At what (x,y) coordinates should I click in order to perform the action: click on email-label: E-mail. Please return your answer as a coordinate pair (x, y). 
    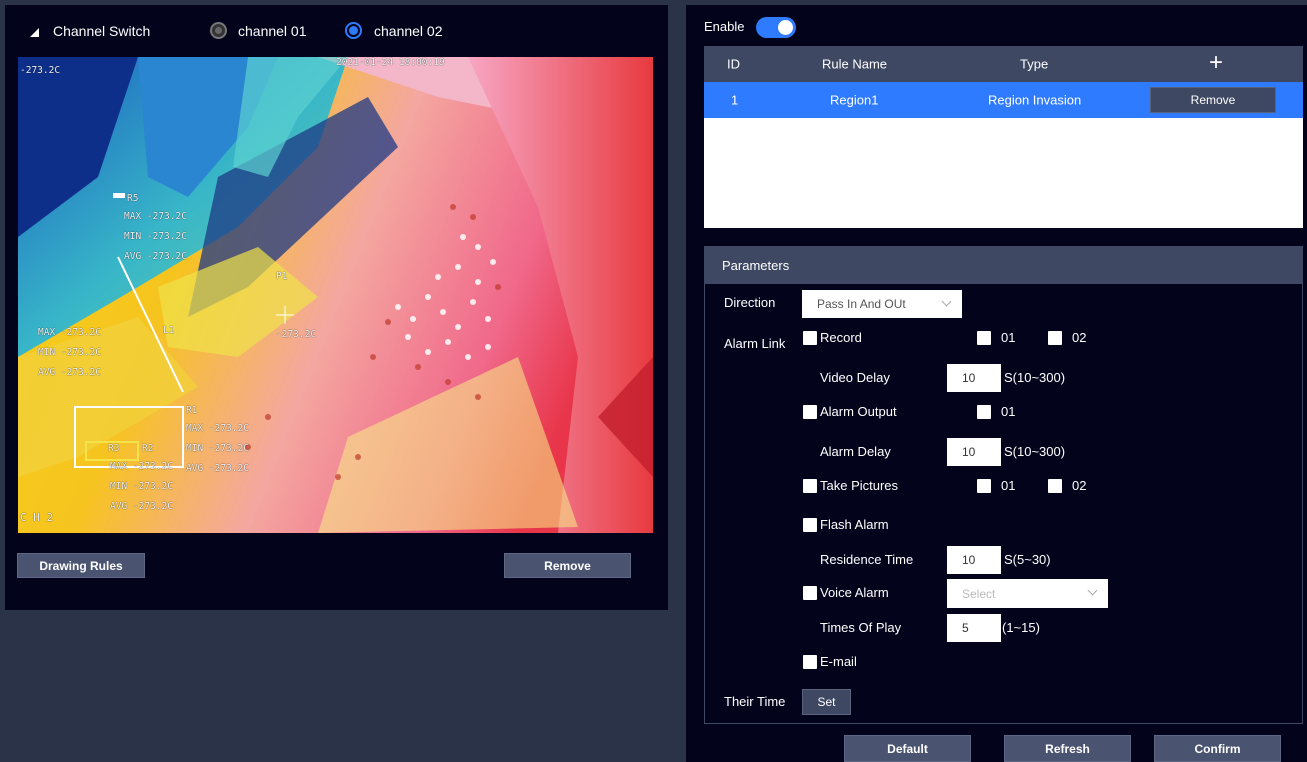
    Looking at the image, I should click on (838, 661).